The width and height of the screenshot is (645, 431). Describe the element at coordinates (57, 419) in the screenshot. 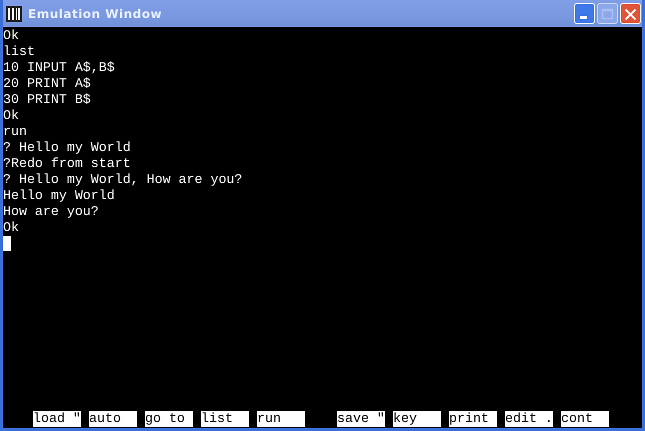

I see `function-key-label: load "` at that location.